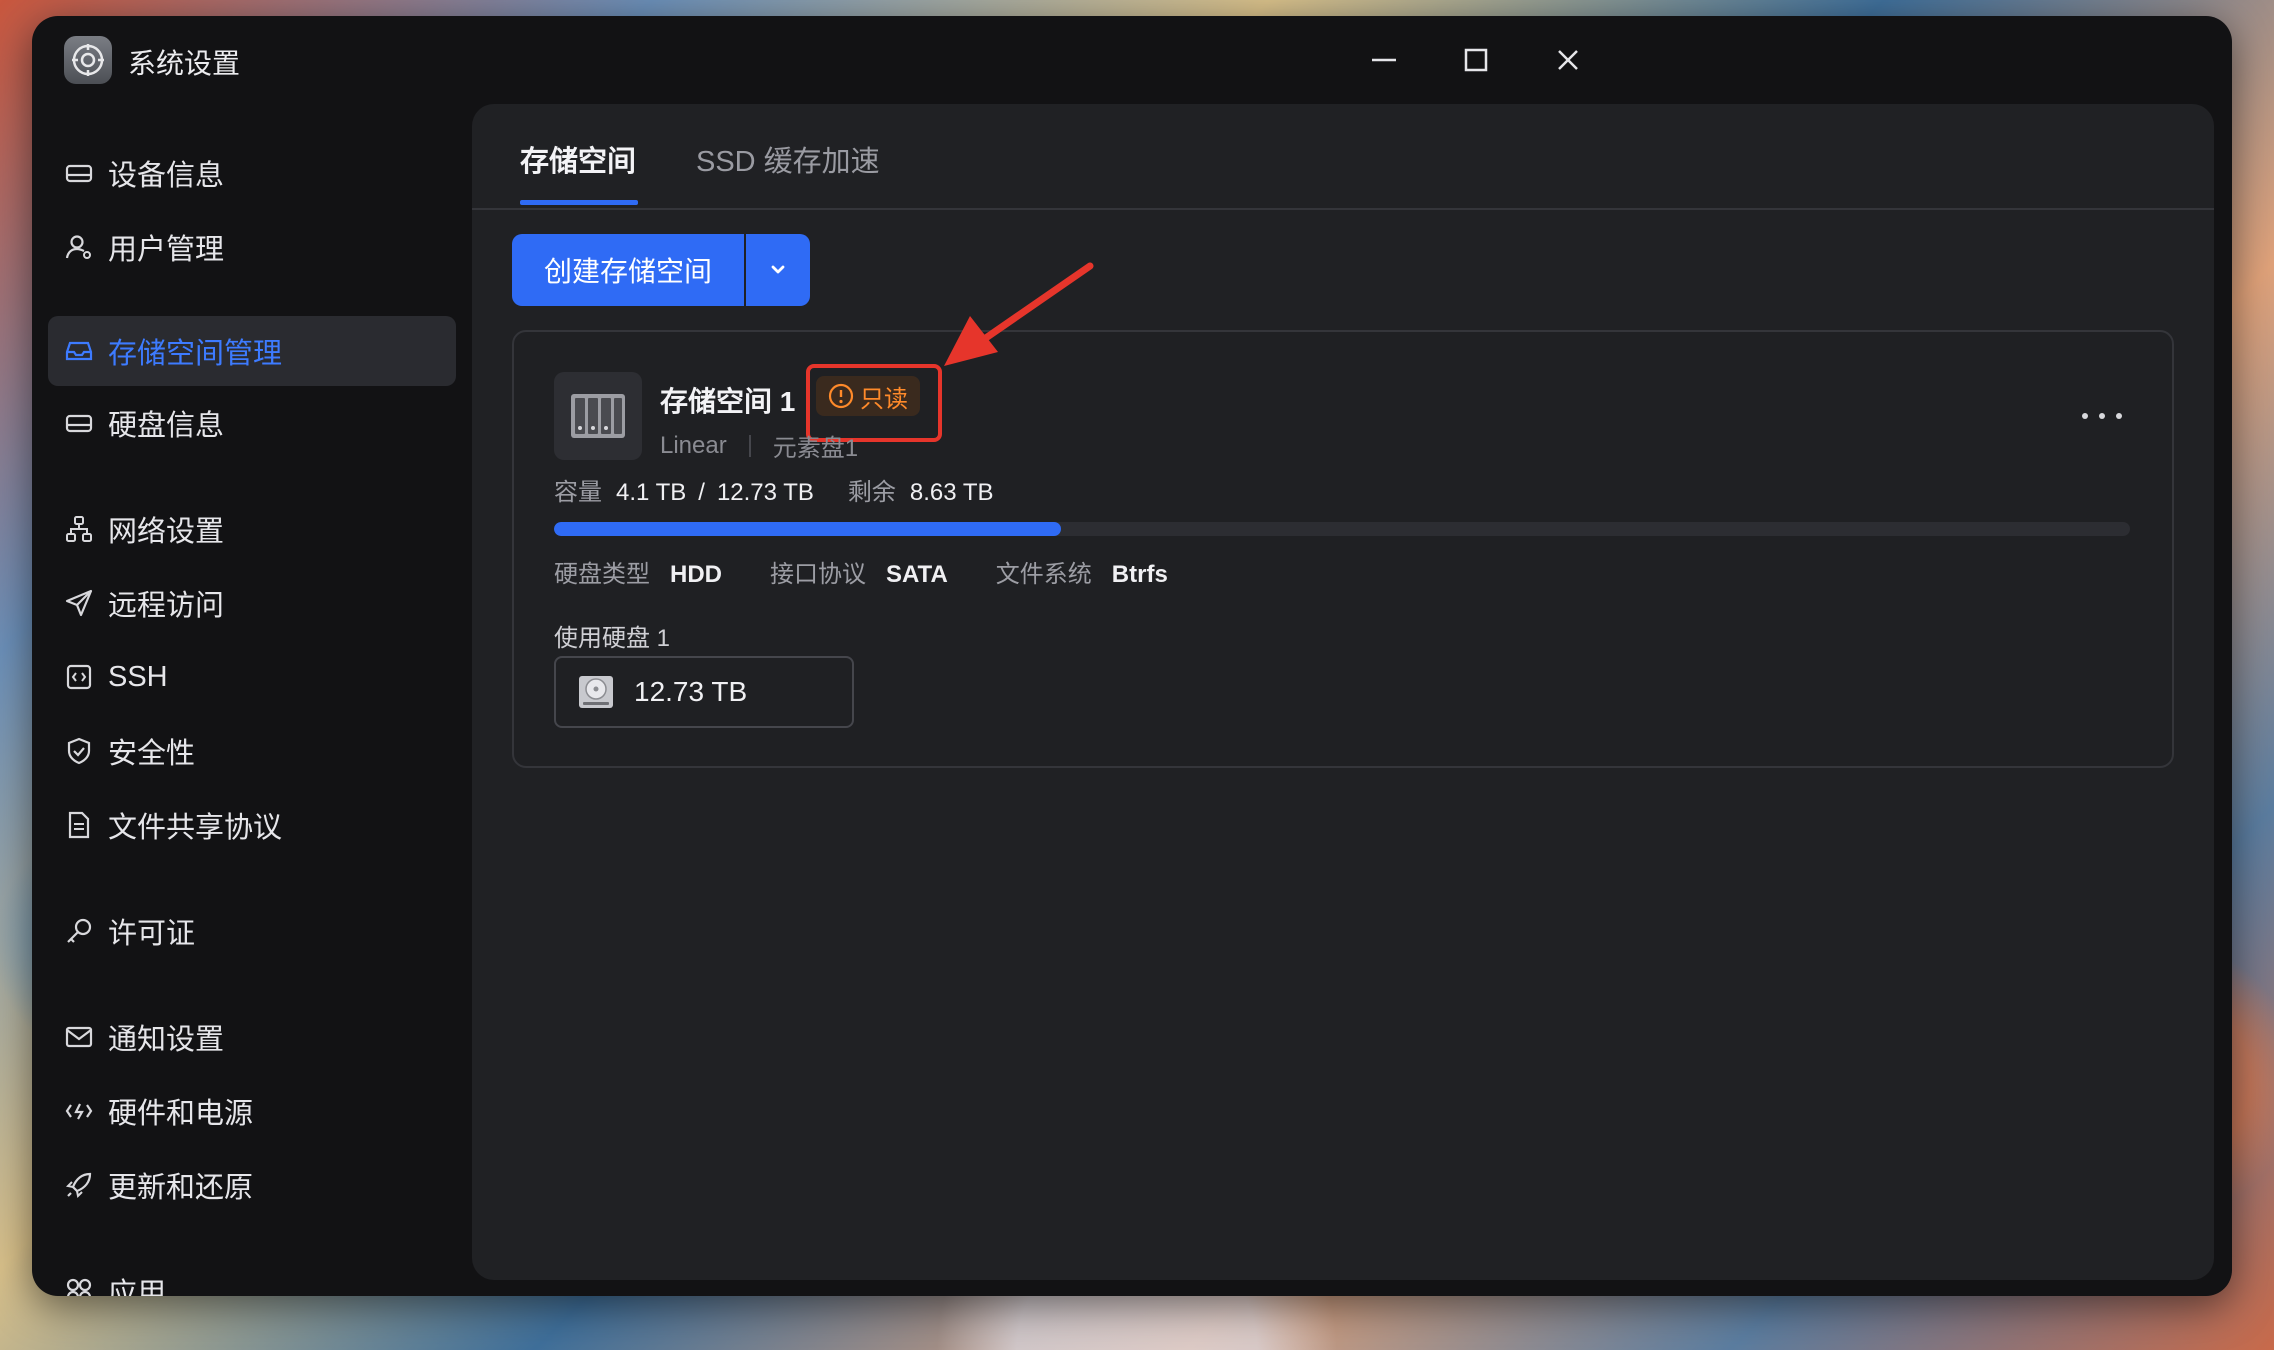 The image size is (2274, 1350). Describe the element at coordinates (749, 445) in the screenshot. I see `divider` at that location.